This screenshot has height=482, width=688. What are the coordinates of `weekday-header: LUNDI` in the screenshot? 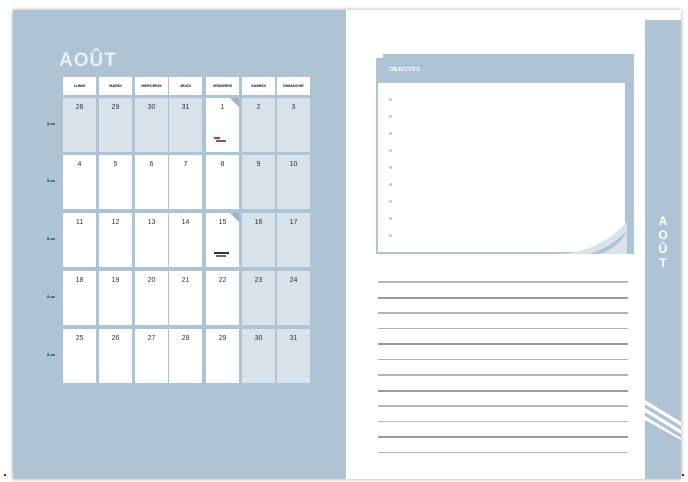 It's located at (79, 86).